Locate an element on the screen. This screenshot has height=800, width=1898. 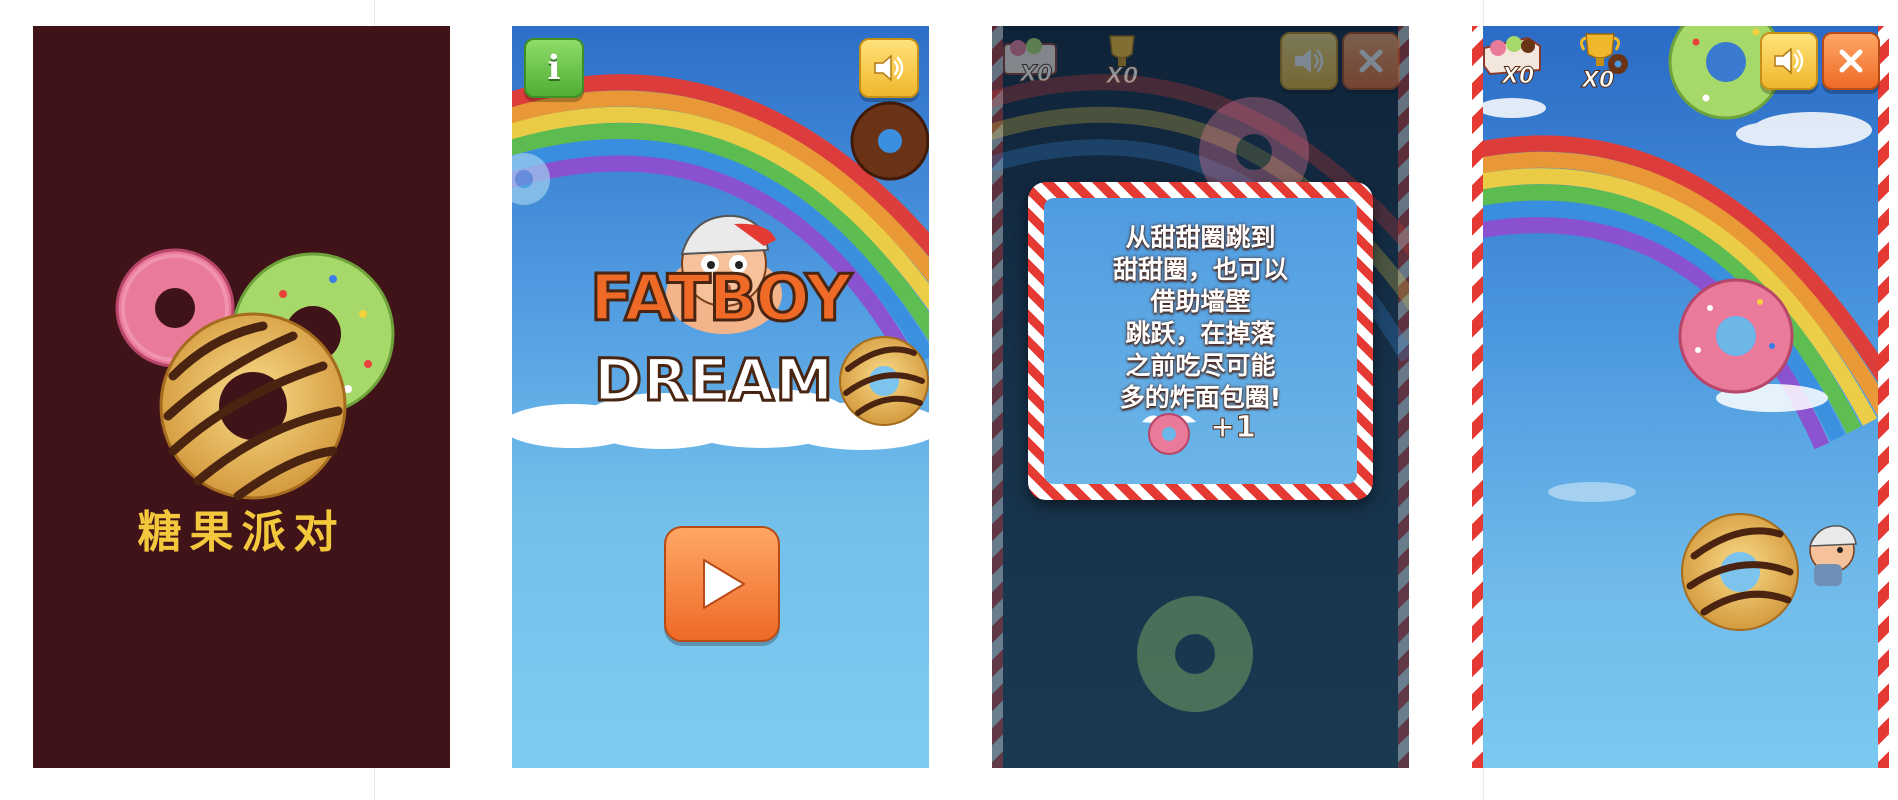
logo-title-dream: DREAM is located at coordinates (713, 380).